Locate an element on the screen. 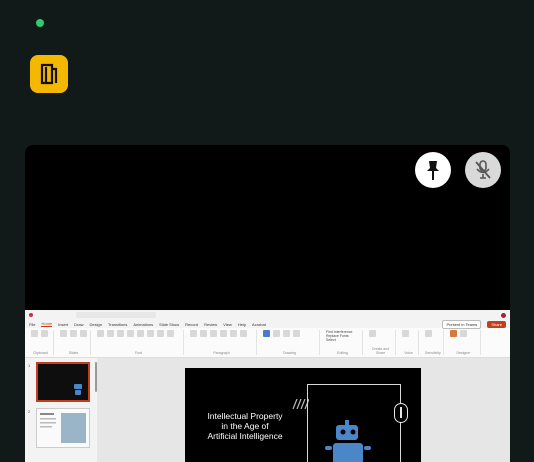 The image size is (534, 462). menu-item-review: Review is located at coordinates (210, 324).